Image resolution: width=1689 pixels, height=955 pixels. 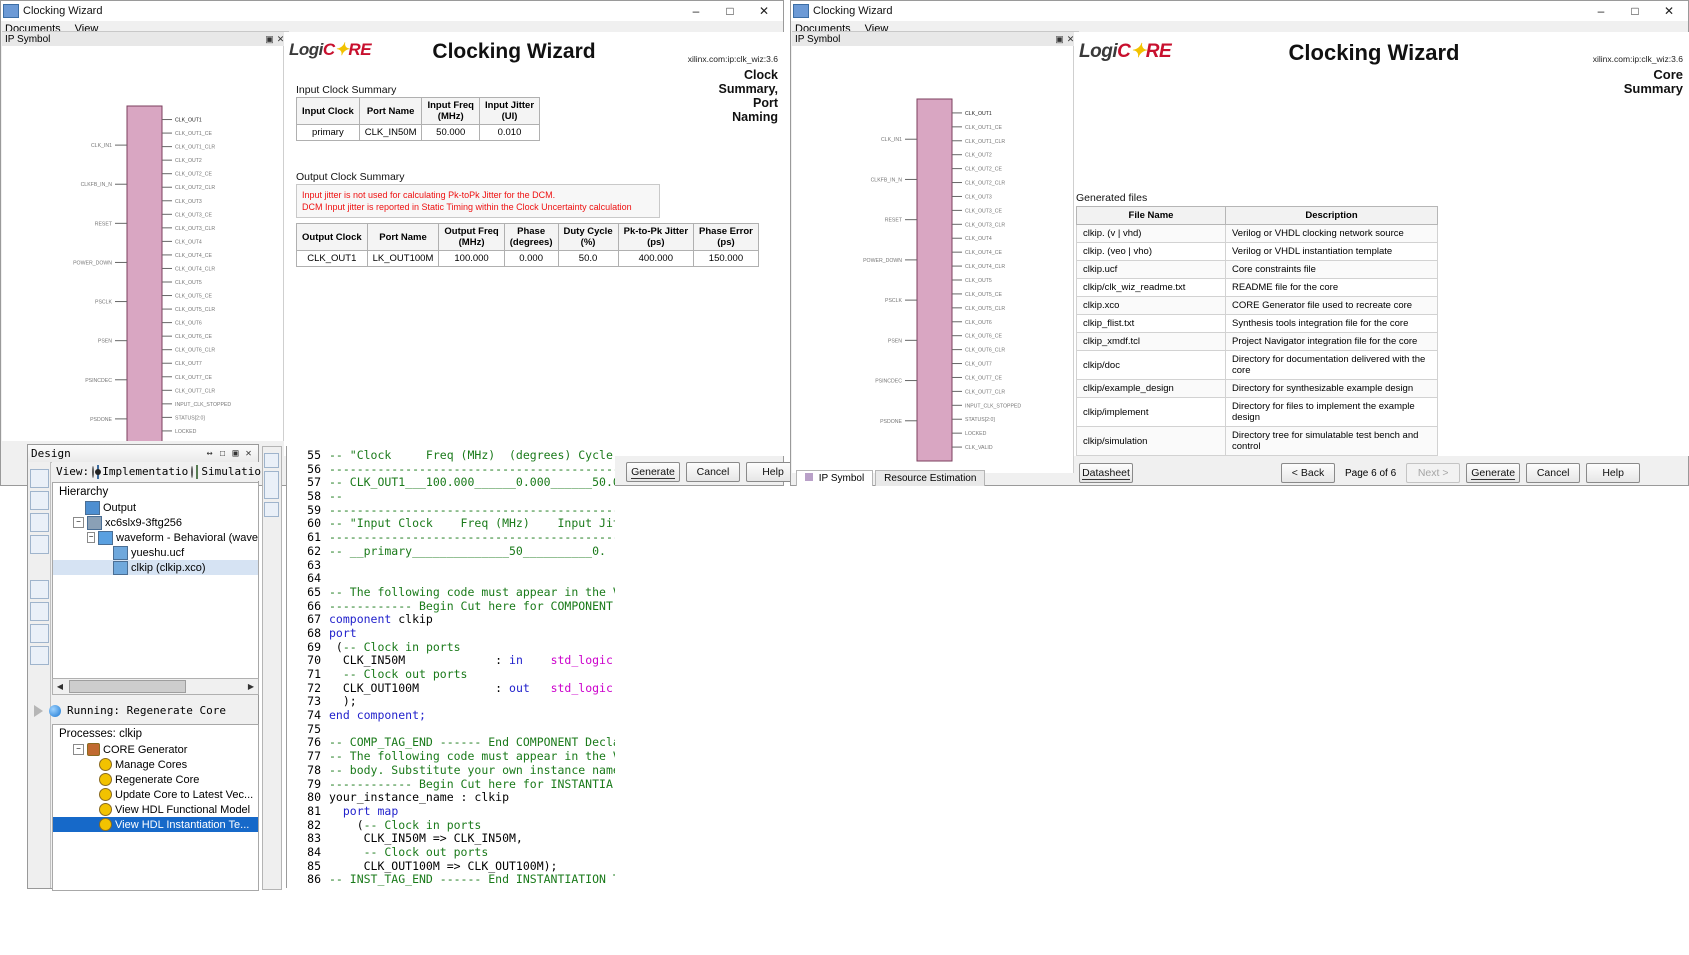 I want to click on hierarchy-tree-item: clkip (clkip.xco), so click(x=155, y=567).